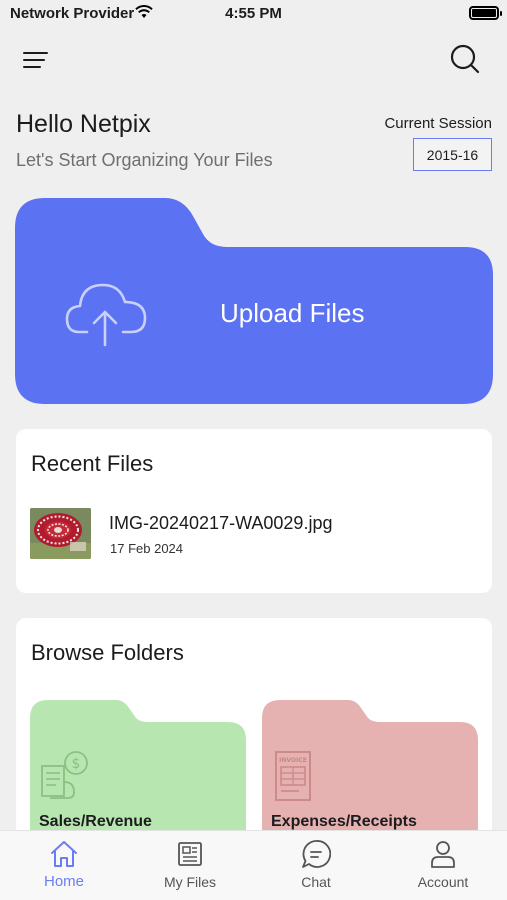 This screenshot has height=900, width=507. Describe the element at coordinates (485, 13) in the screenshot. I see `battery-icon` at that location.